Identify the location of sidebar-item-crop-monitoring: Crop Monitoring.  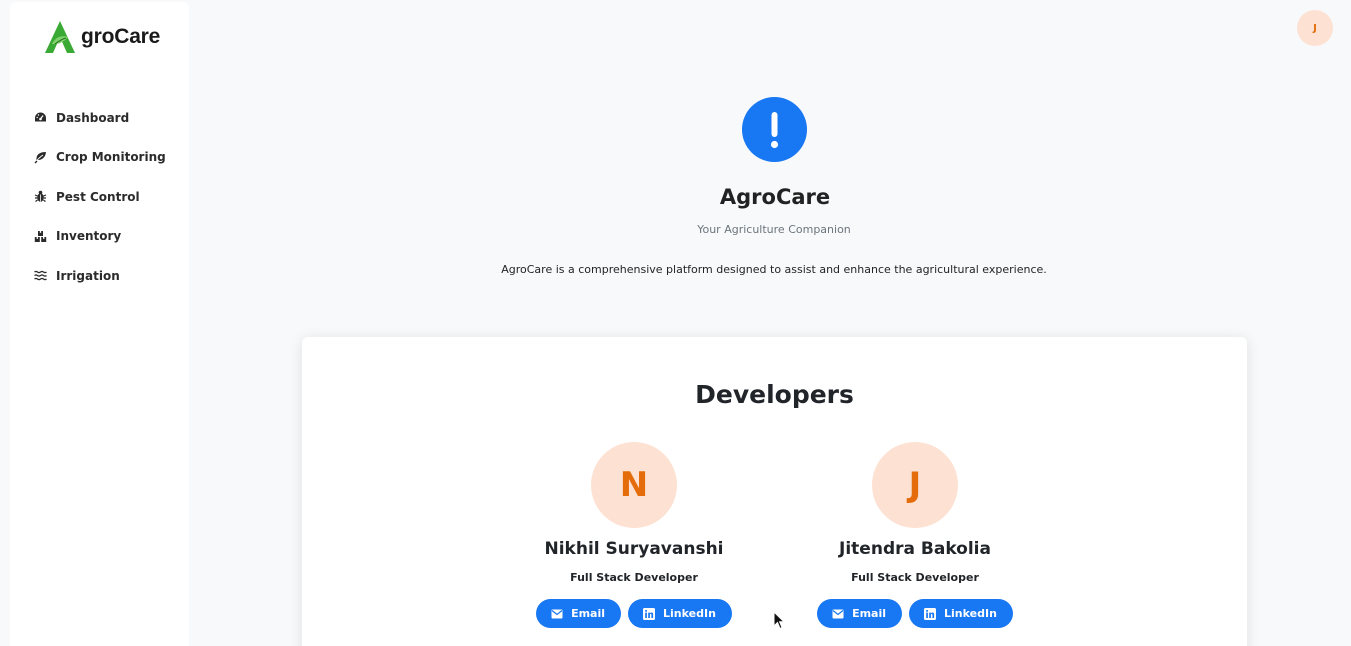
(99, 158).